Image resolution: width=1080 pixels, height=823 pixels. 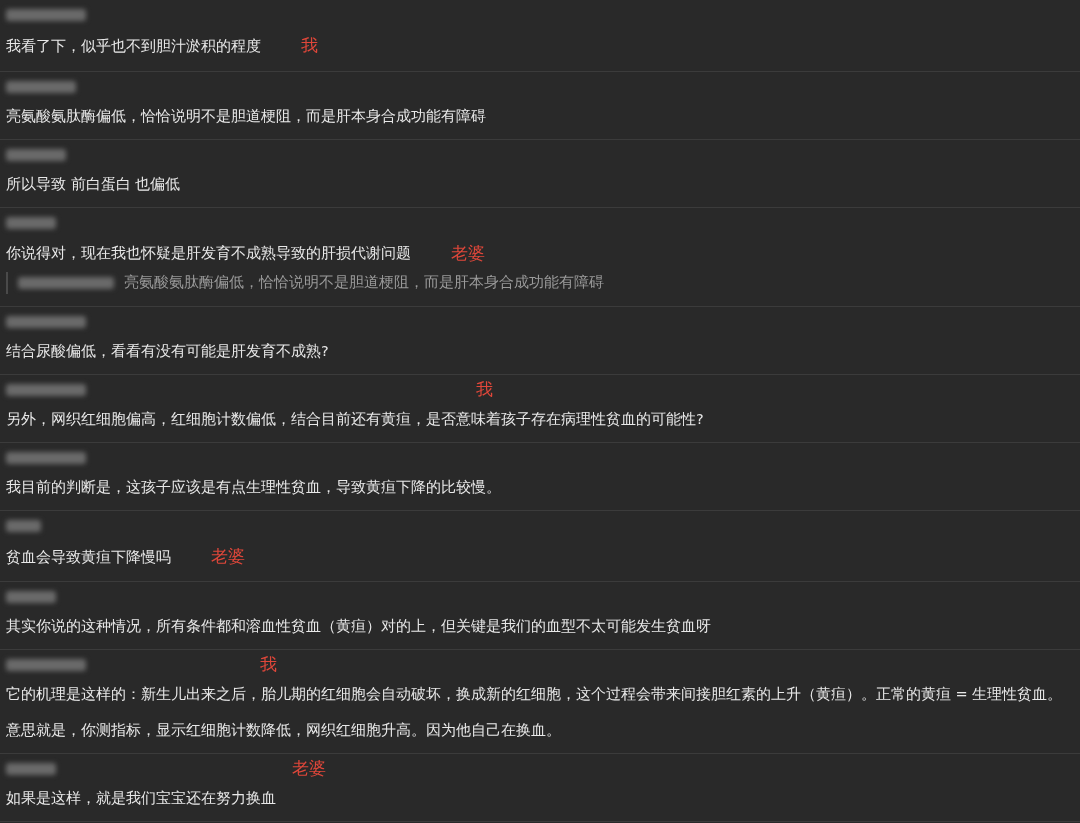 What do you see at coordinates (355, 419) in the screenshot?
I see `message-text: 另外，网织红细胞偏高，红细胞计数偏低，结合目前还有黄疸，是否意味着孩子存在病理性贫血的可能性?` at bounding box center [355, 419].